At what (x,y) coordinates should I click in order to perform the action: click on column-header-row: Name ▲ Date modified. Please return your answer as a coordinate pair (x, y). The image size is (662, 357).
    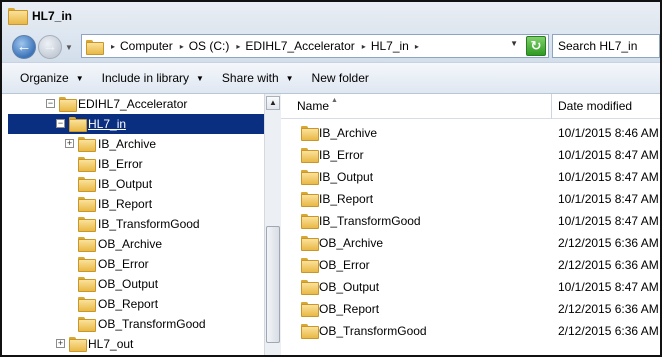
    Looking at the image, I should click on (470, 106).